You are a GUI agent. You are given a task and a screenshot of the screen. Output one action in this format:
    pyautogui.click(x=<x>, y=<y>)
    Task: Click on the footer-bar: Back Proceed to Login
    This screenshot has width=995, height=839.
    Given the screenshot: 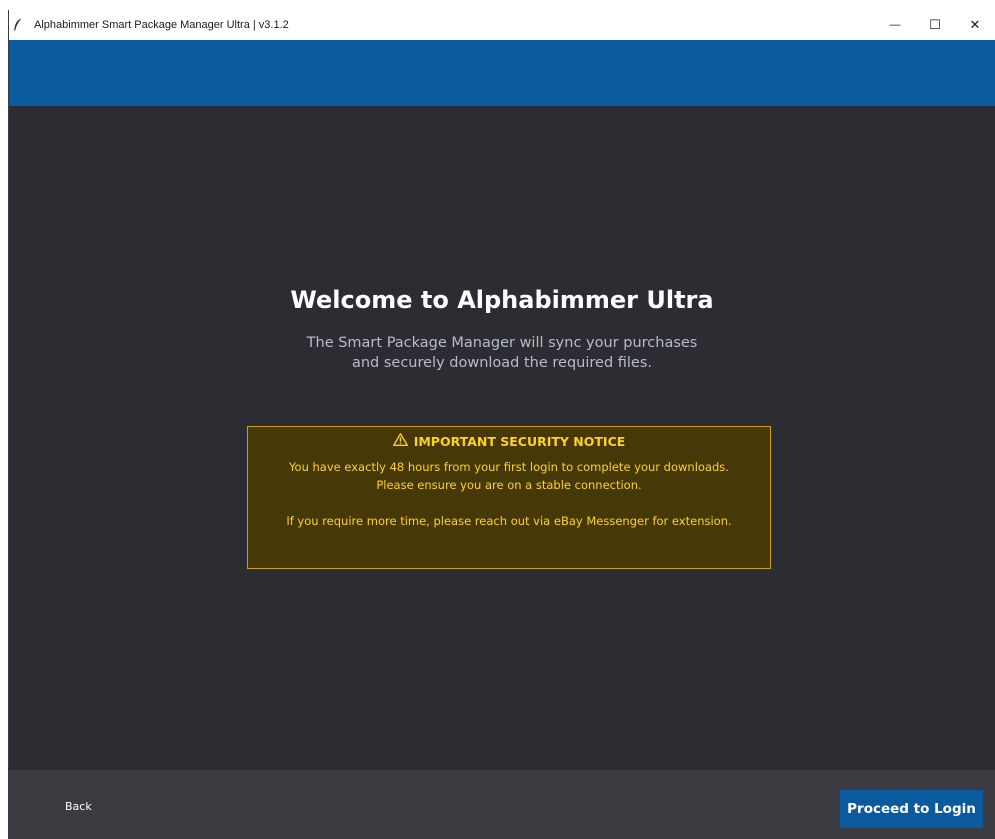 What is the action you would take?
    pyautogui.click(x=502, y=804)
    